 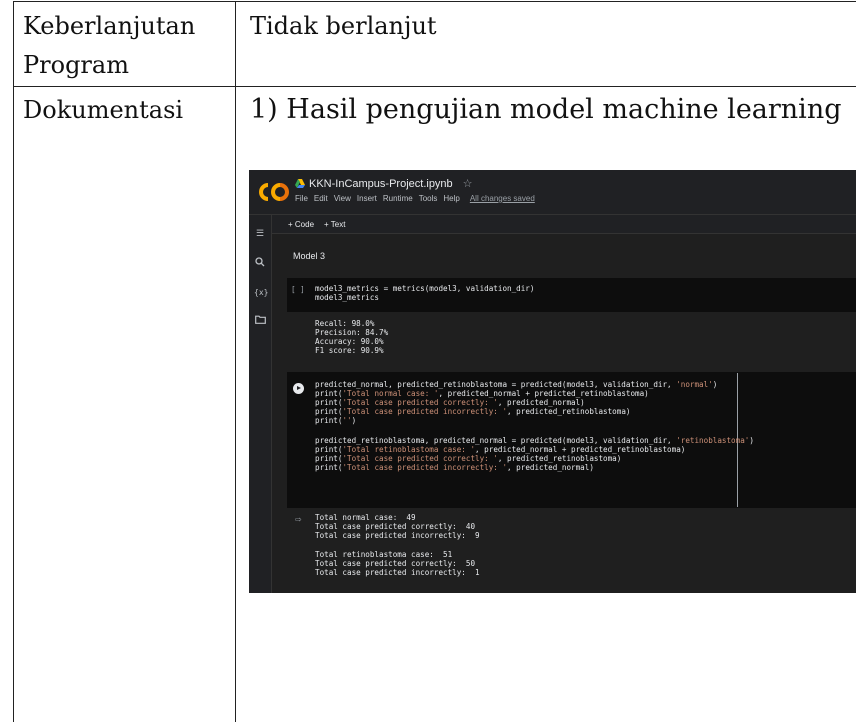 I want to click on cell-1-bracket: [ ], so click(x=298, y=289).